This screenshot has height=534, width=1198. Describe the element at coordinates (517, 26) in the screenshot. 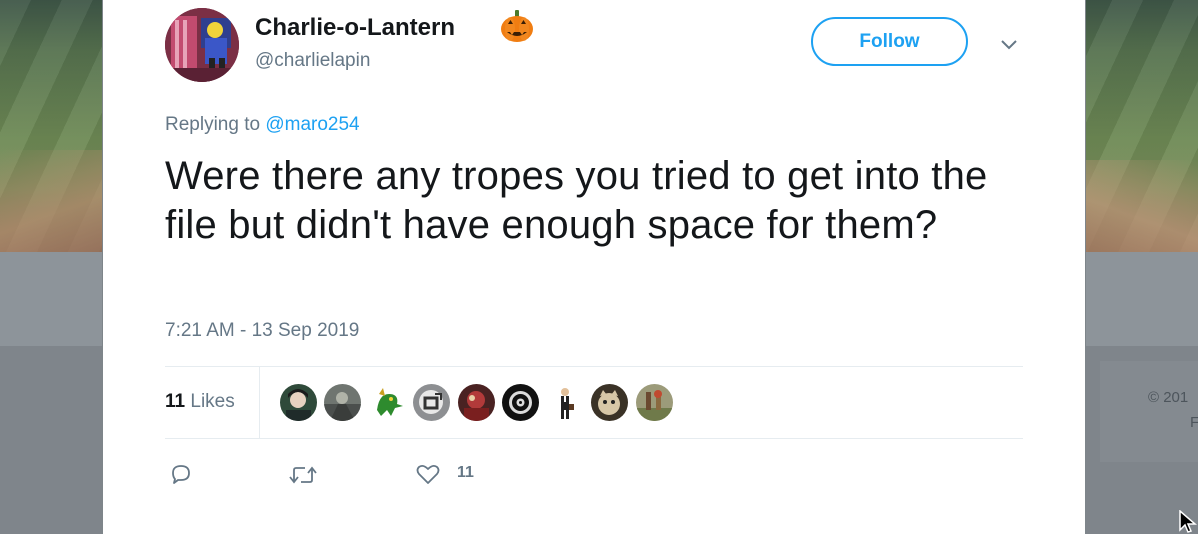

I see `jack-o-lantern-icon` at that location.